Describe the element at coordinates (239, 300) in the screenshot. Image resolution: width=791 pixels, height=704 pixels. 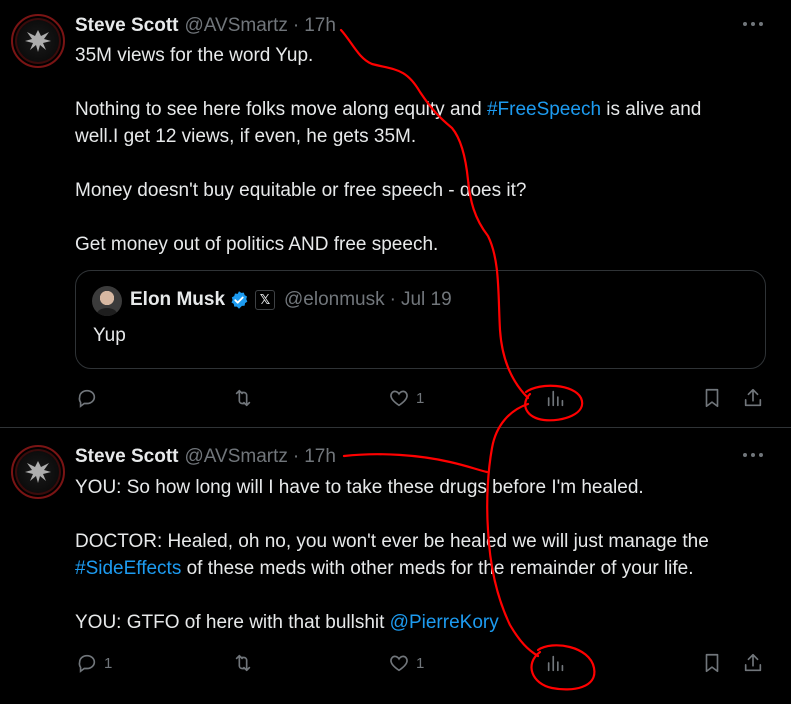
I see `verified-badge-icon` at that location.